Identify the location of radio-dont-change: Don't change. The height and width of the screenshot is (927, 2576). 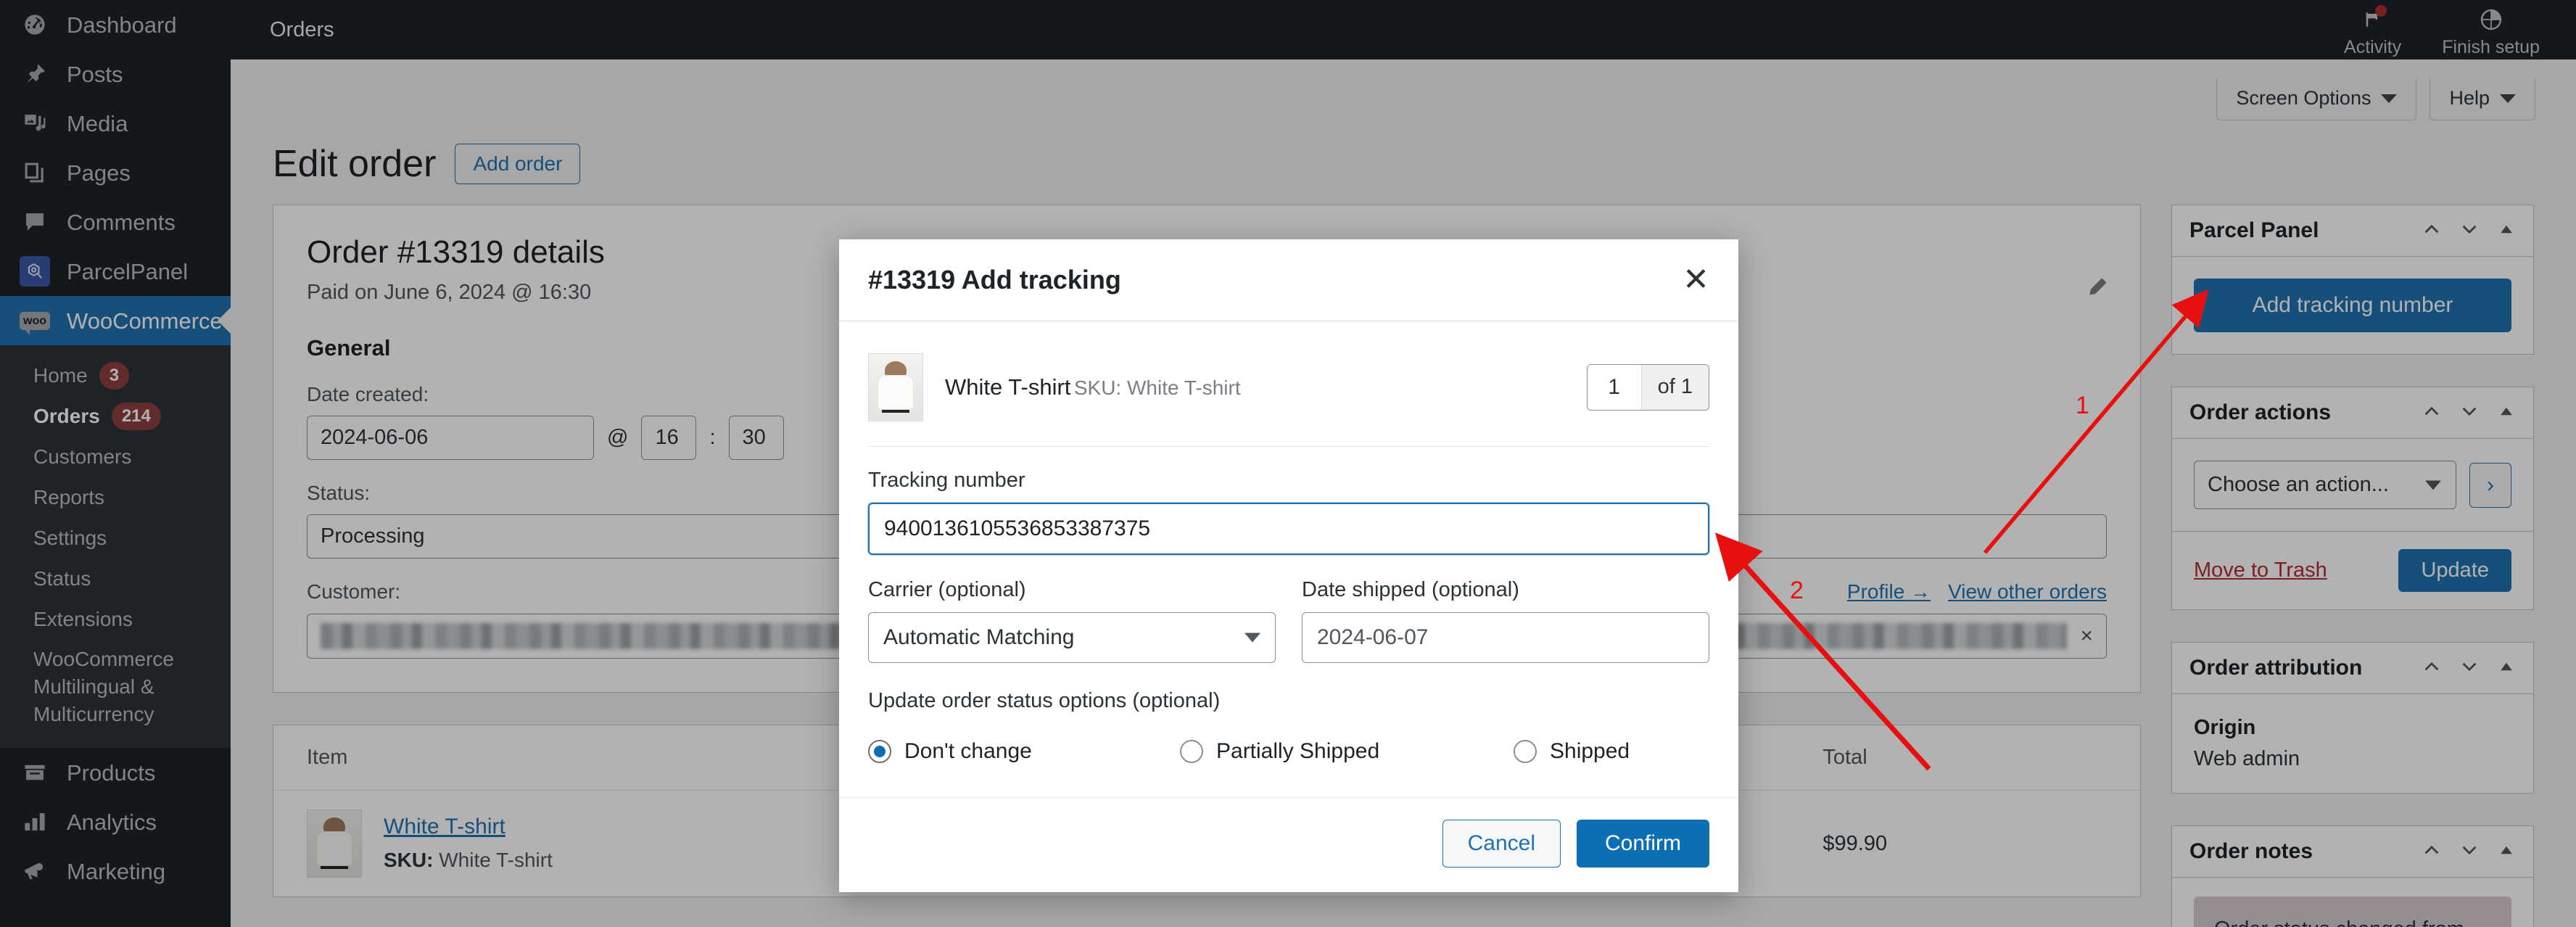
(1024, 752).